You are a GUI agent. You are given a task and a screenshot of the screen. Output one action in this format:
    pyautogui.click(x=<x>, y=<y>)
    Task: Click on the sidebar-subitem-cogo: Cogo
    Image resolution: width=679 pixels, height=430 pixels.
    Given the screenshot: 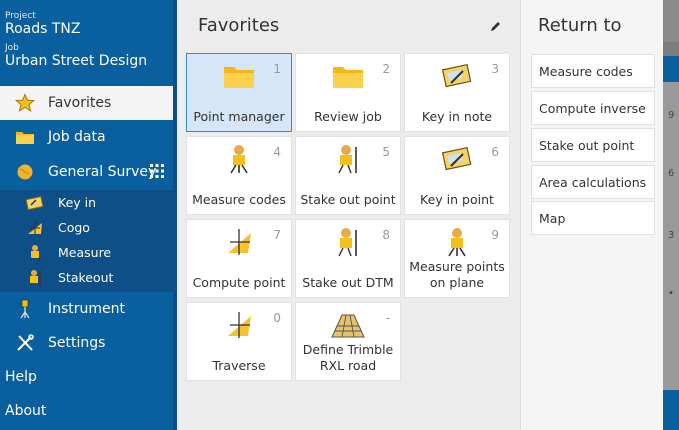 What is the action you would take?
    pyautogui.click(x=88, y=227)
    